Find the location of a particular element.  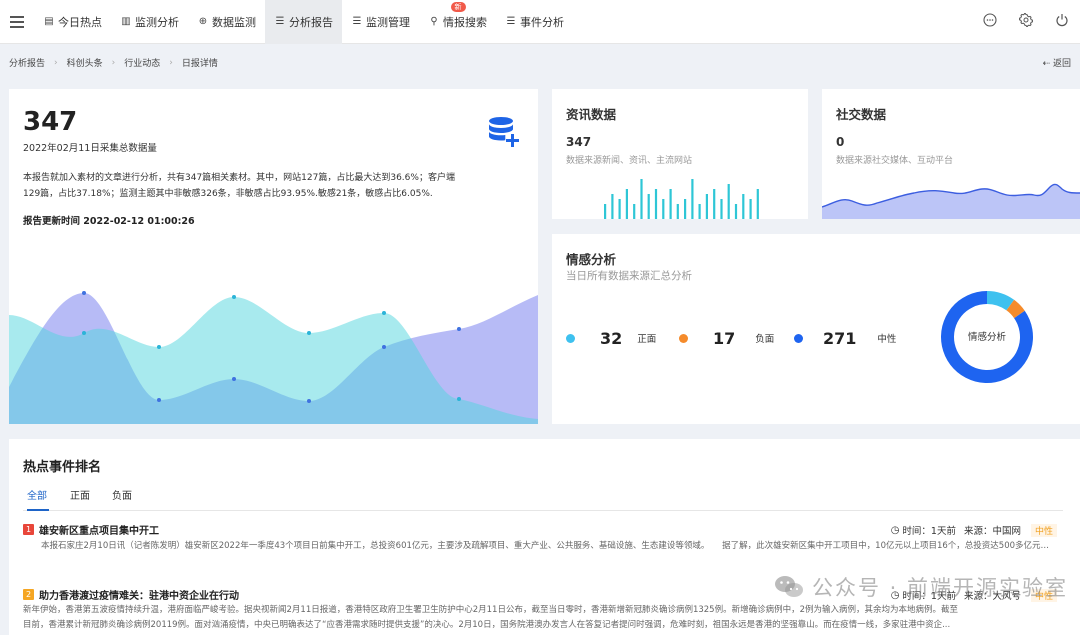

neutral-count: 271 is located at coordinates (840, 338).